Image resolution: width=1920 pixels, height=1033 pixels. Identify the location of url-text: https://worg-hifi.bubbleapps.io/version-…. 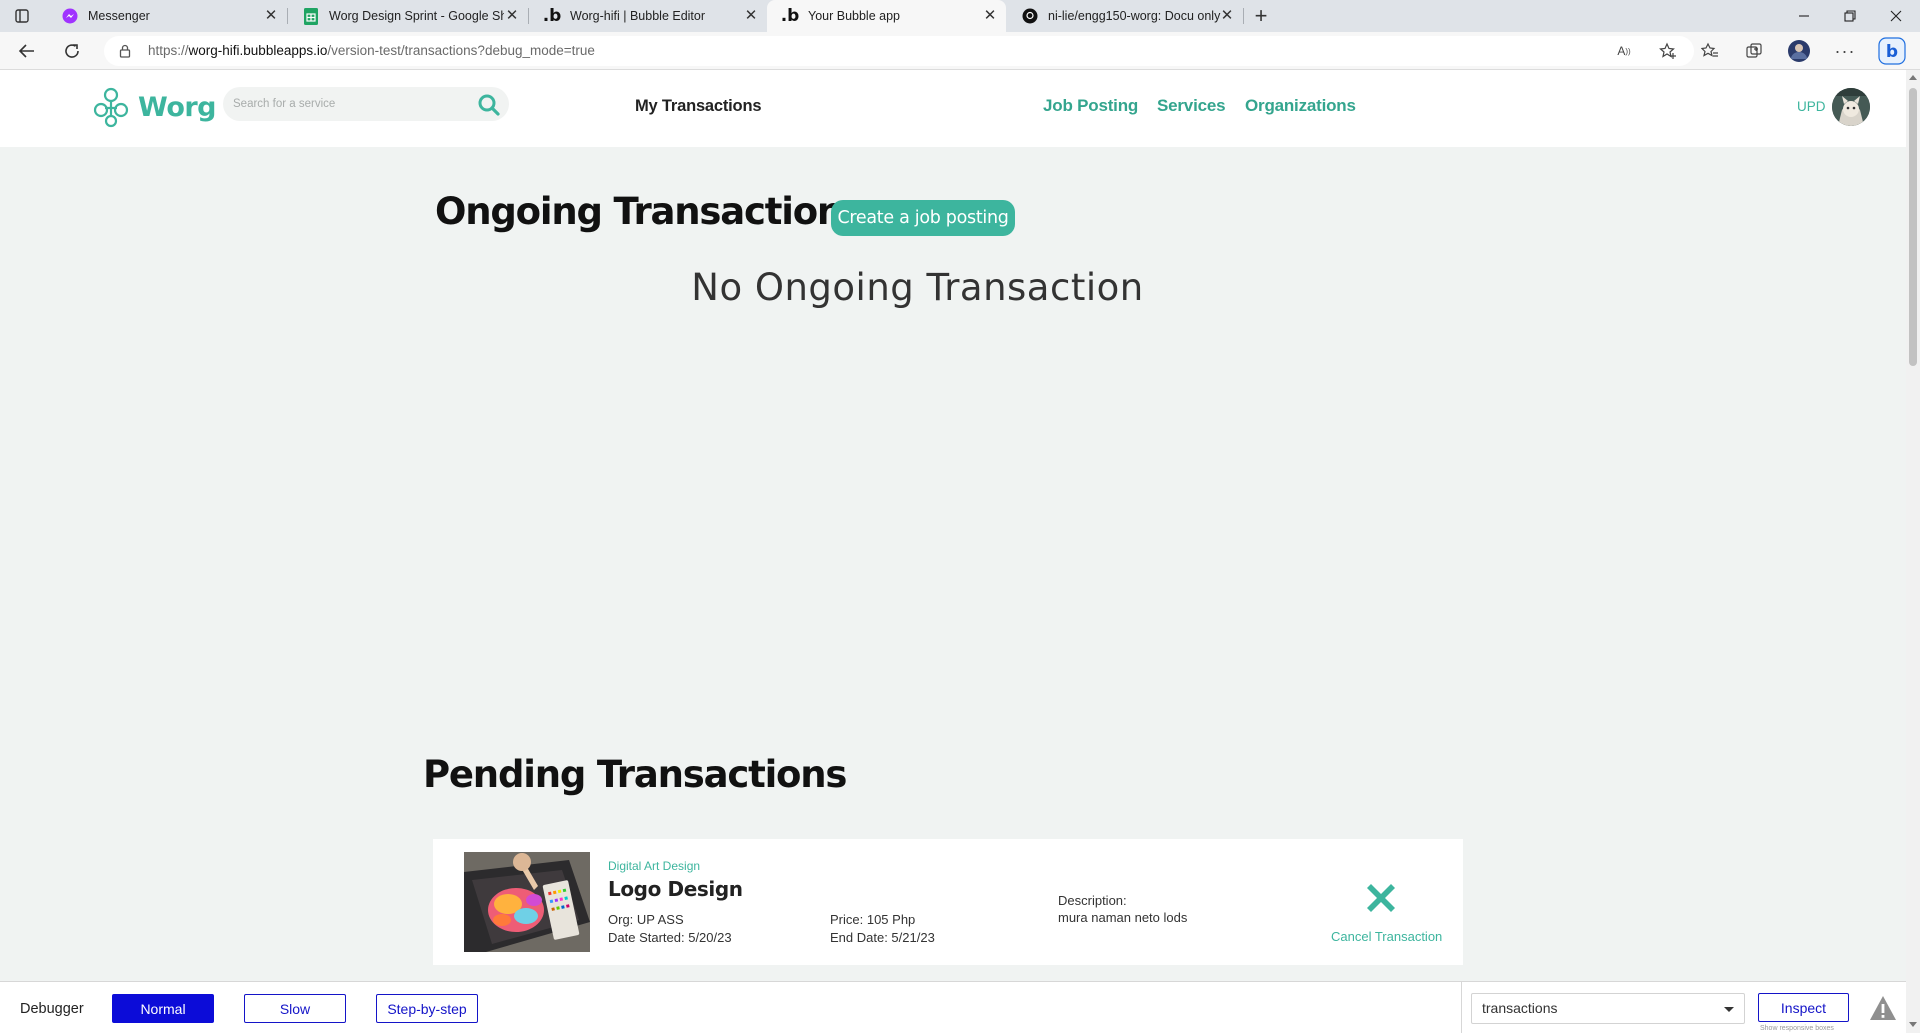
(371, 50).